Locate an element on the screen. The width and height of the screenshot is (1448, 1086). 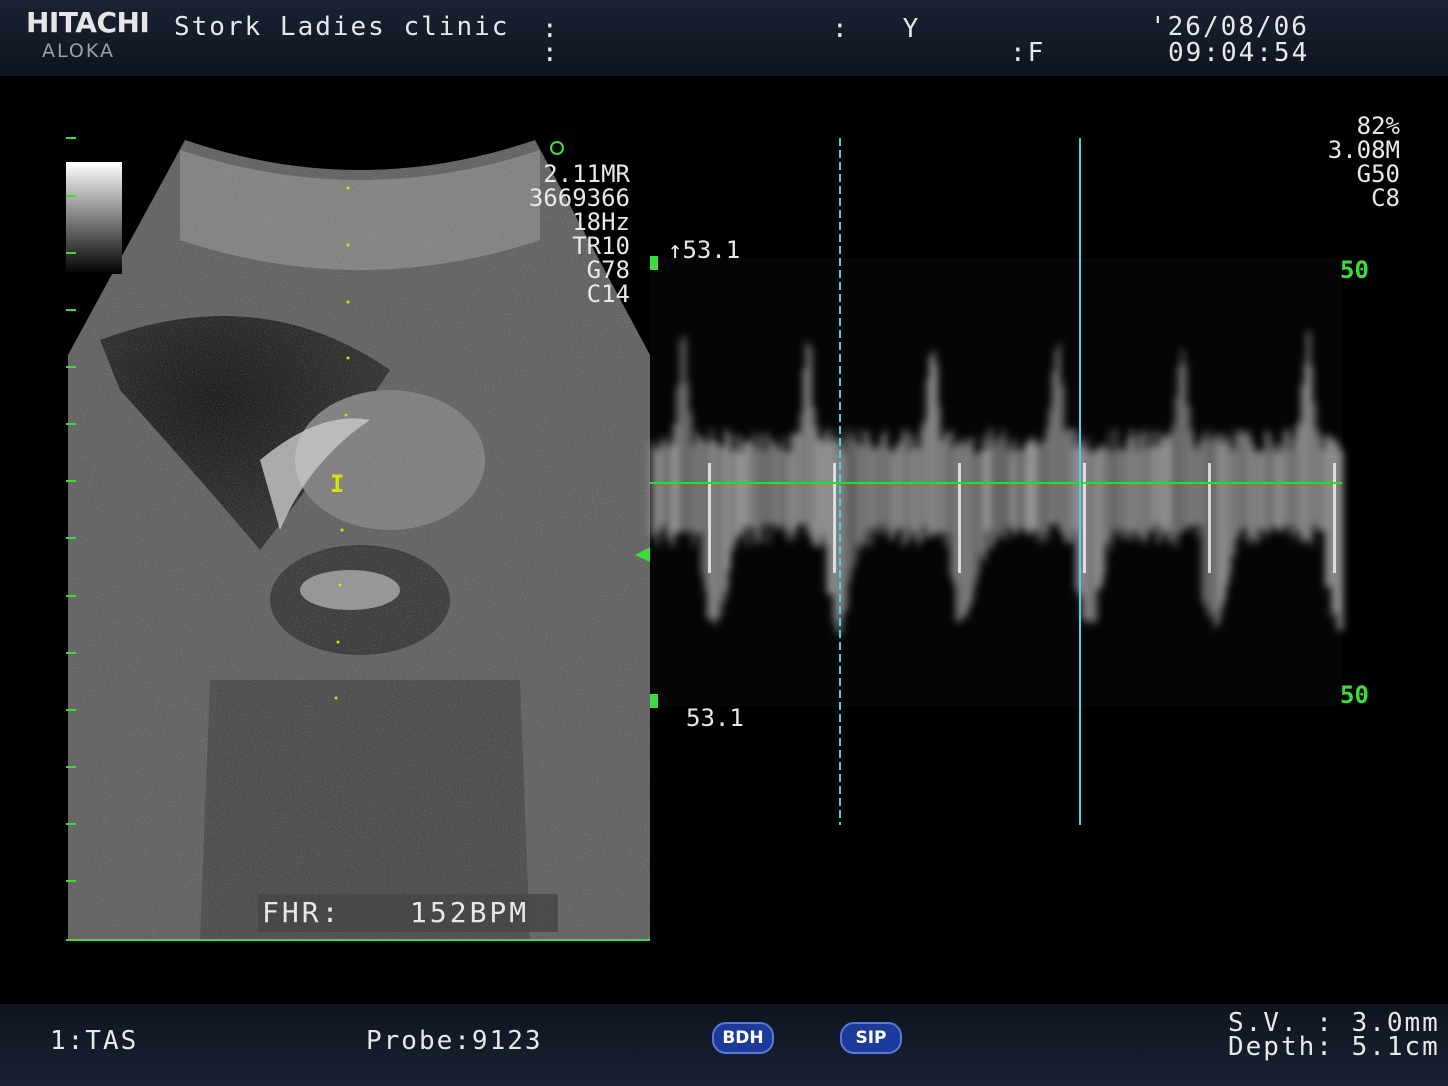
velocity-bottom-label: 53.1 is located at coordinates (715, 718).